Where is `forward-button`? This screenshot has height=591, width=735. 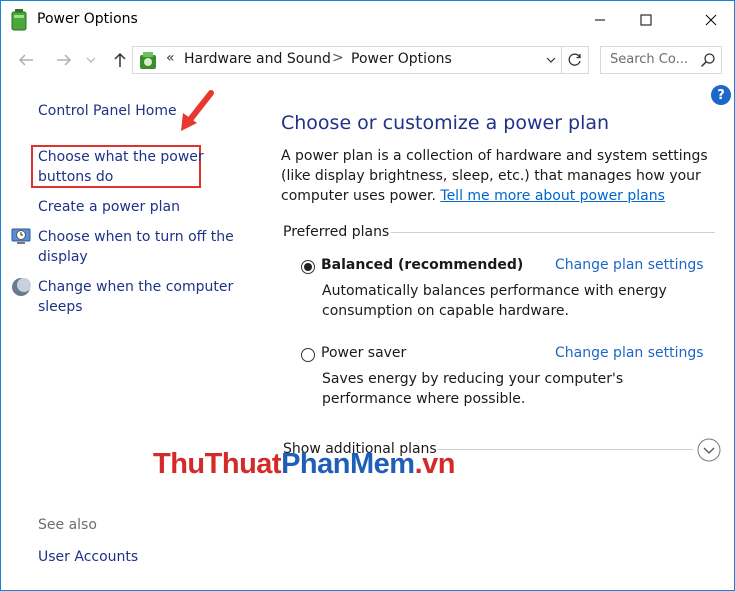
forward-button is located at coordinates (64, 60).